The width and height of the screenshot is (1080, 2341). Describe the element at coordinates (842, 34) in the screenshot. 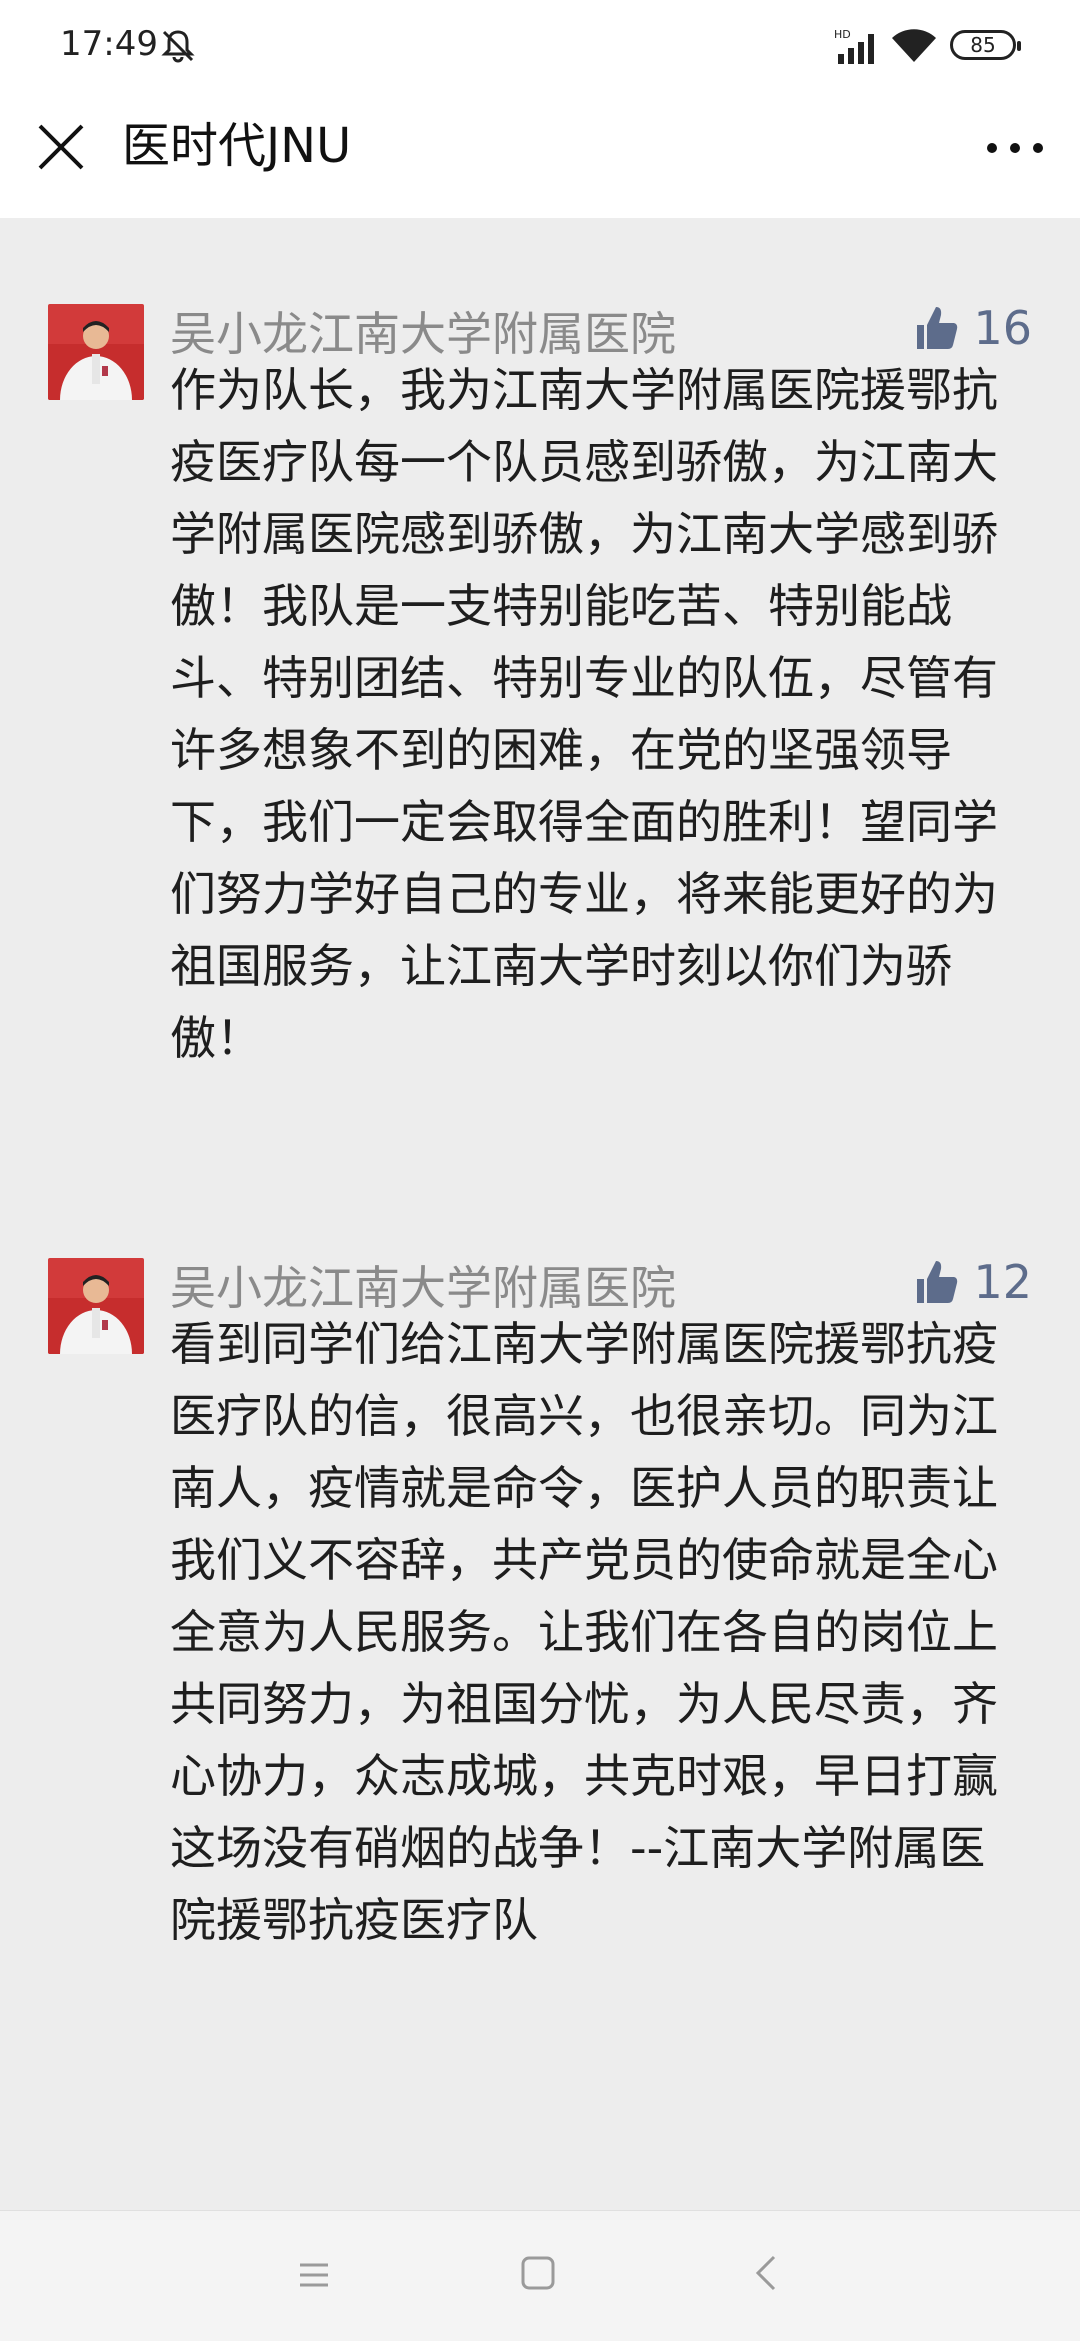

I see `svg-text: HD` at that location.